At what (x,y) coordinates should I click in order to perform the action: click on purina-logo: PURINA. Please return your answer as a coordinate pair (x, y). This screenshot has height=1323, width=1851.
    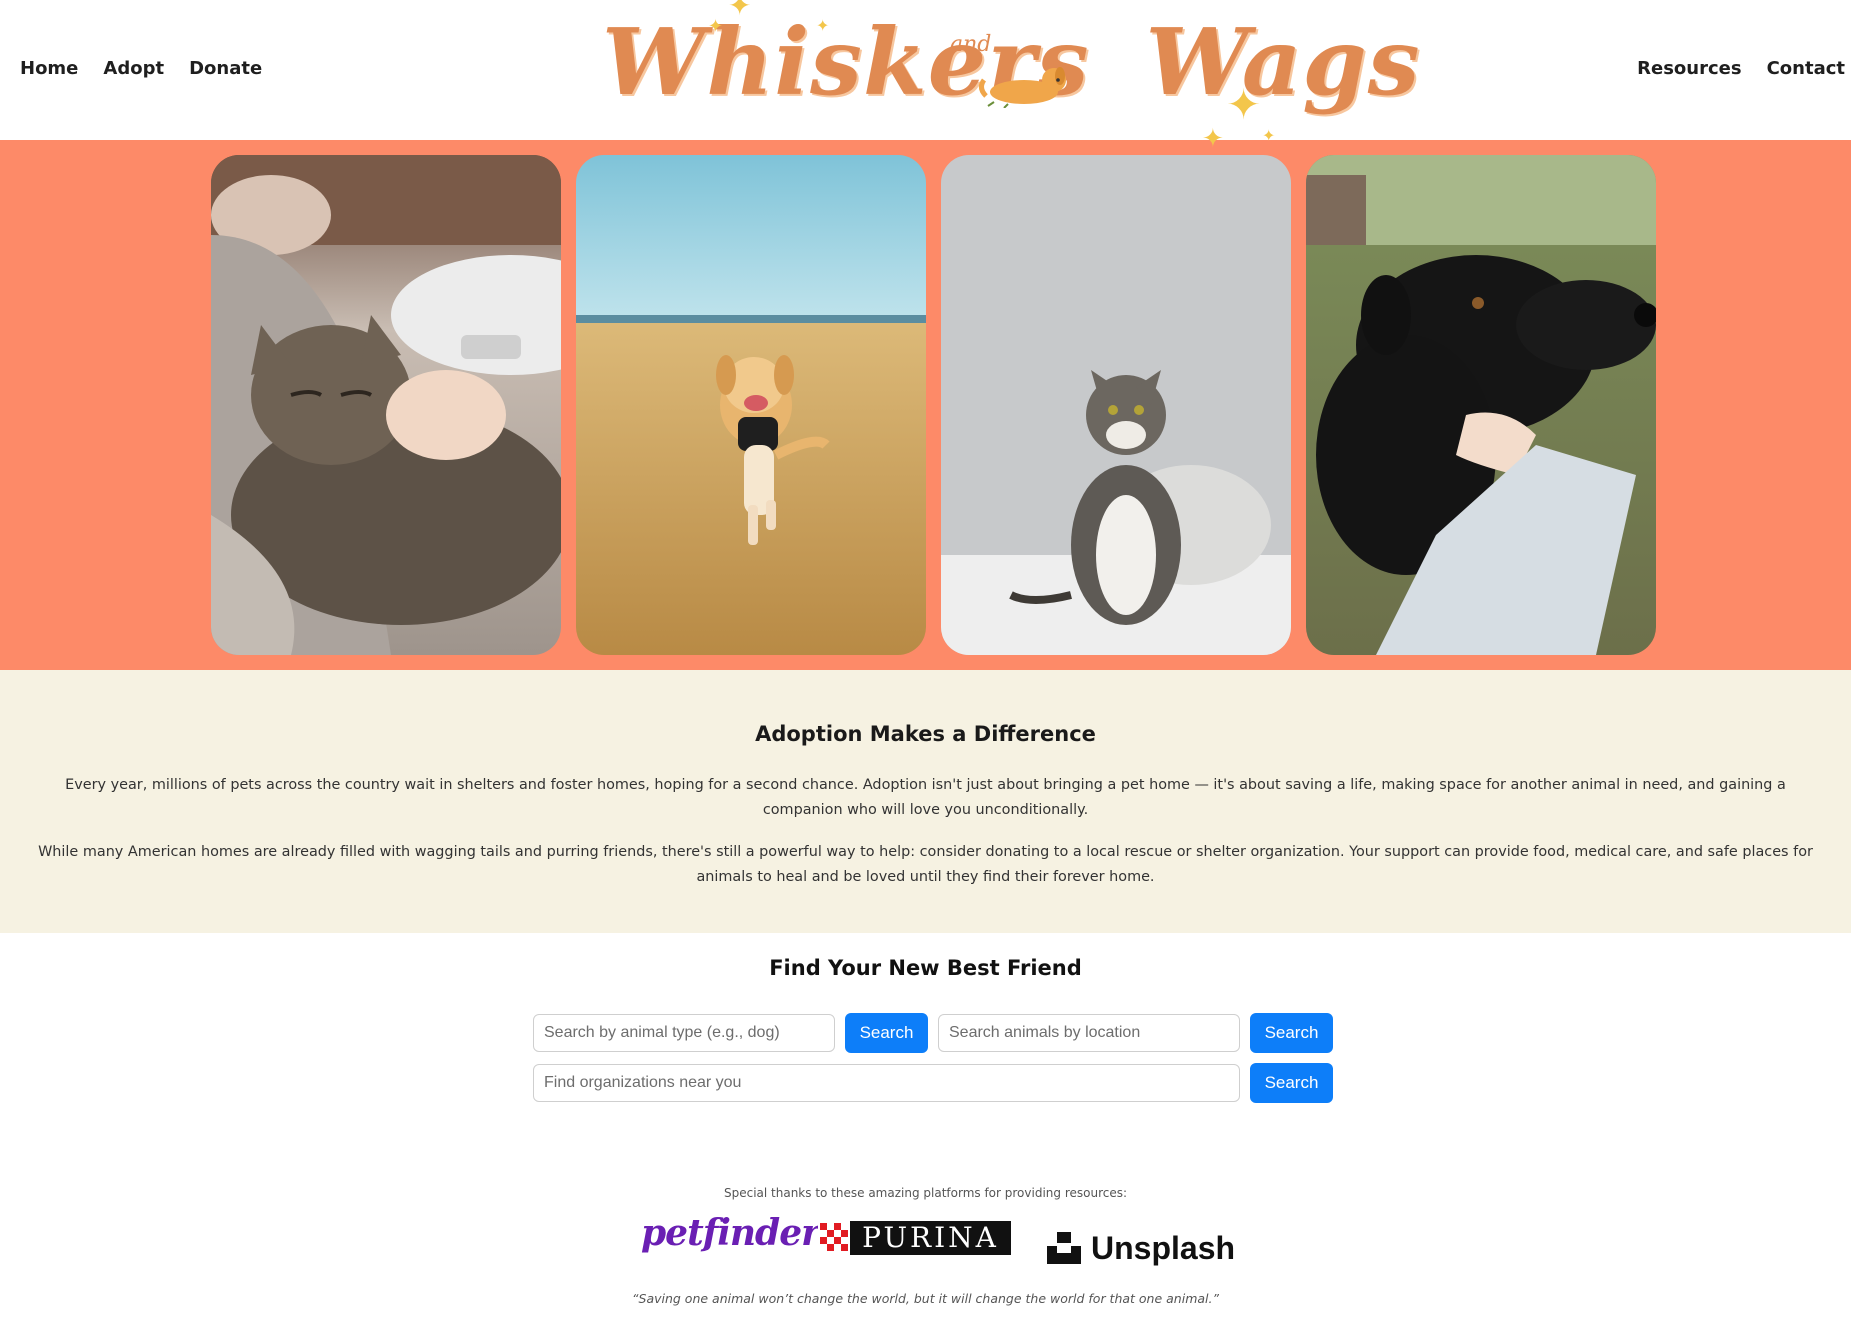
    Looking at the image, I should click on (914, 1238).